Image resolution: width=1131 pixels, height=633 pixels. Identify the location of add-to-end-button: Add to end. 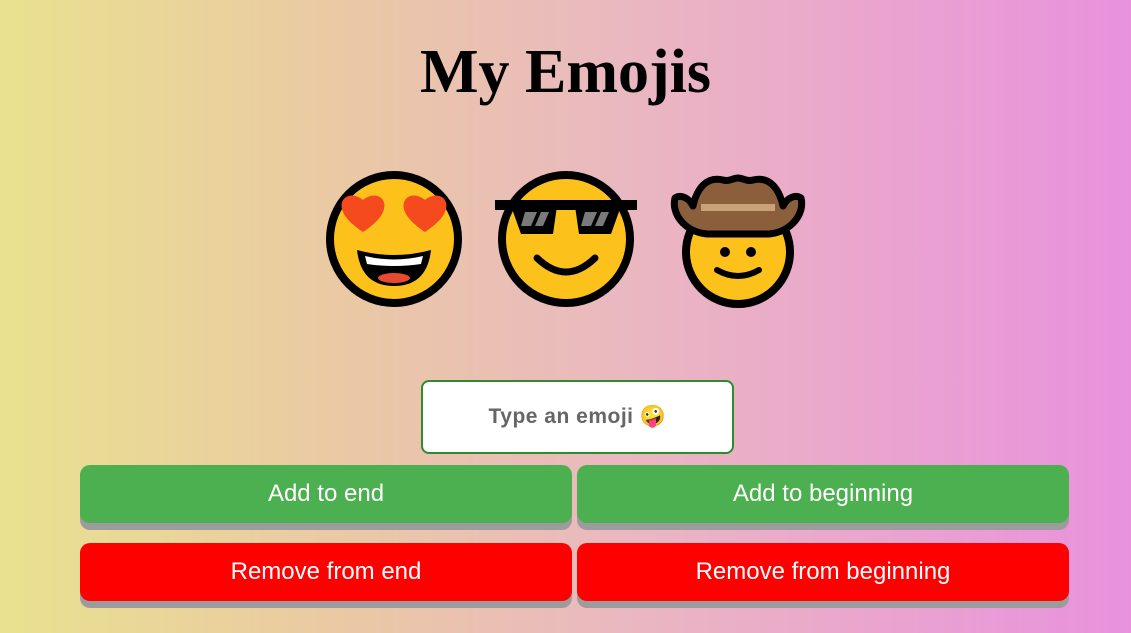
(326, 494).